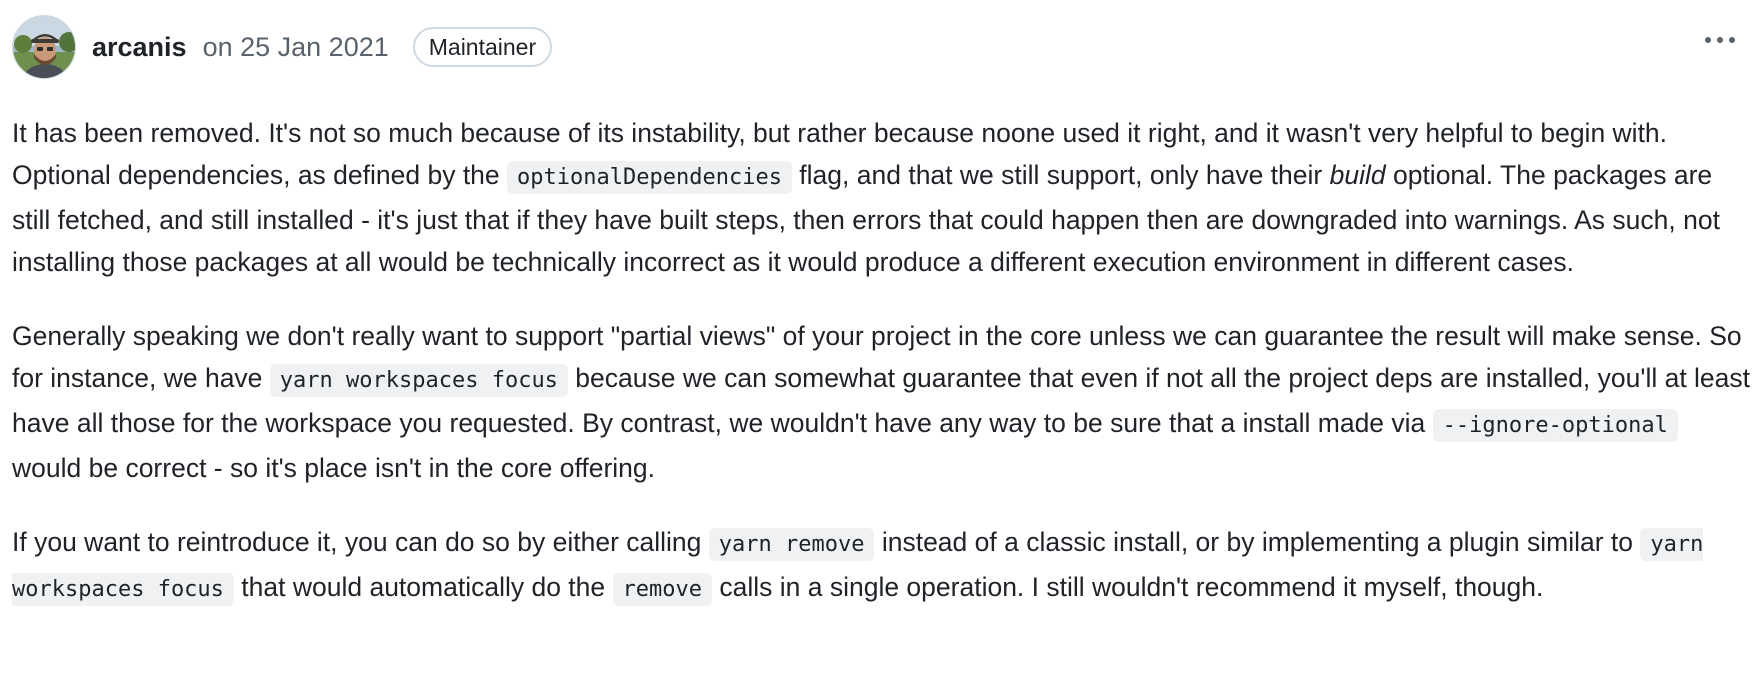  Describe the element at coordinates (423, 587) in the screenshot. I see `text-segment: that would automatically do the` at that location.